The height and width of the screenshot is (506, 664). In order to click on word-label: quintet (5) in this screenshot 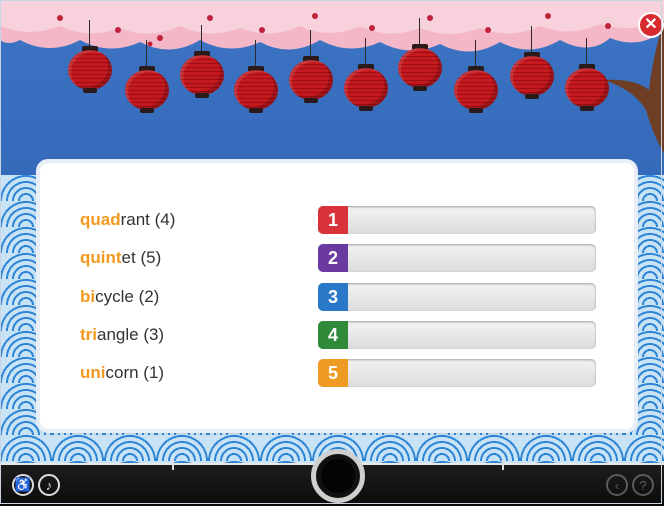, I will do `click(120, 258)`.